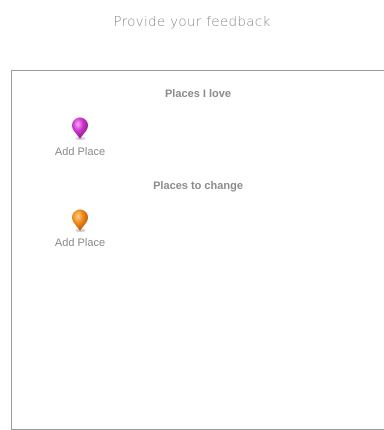  What do you see at coordinates (192, 22) in the screenshot?
I see `page-heading: Provide your feedback` at bounding box center [192, 22].